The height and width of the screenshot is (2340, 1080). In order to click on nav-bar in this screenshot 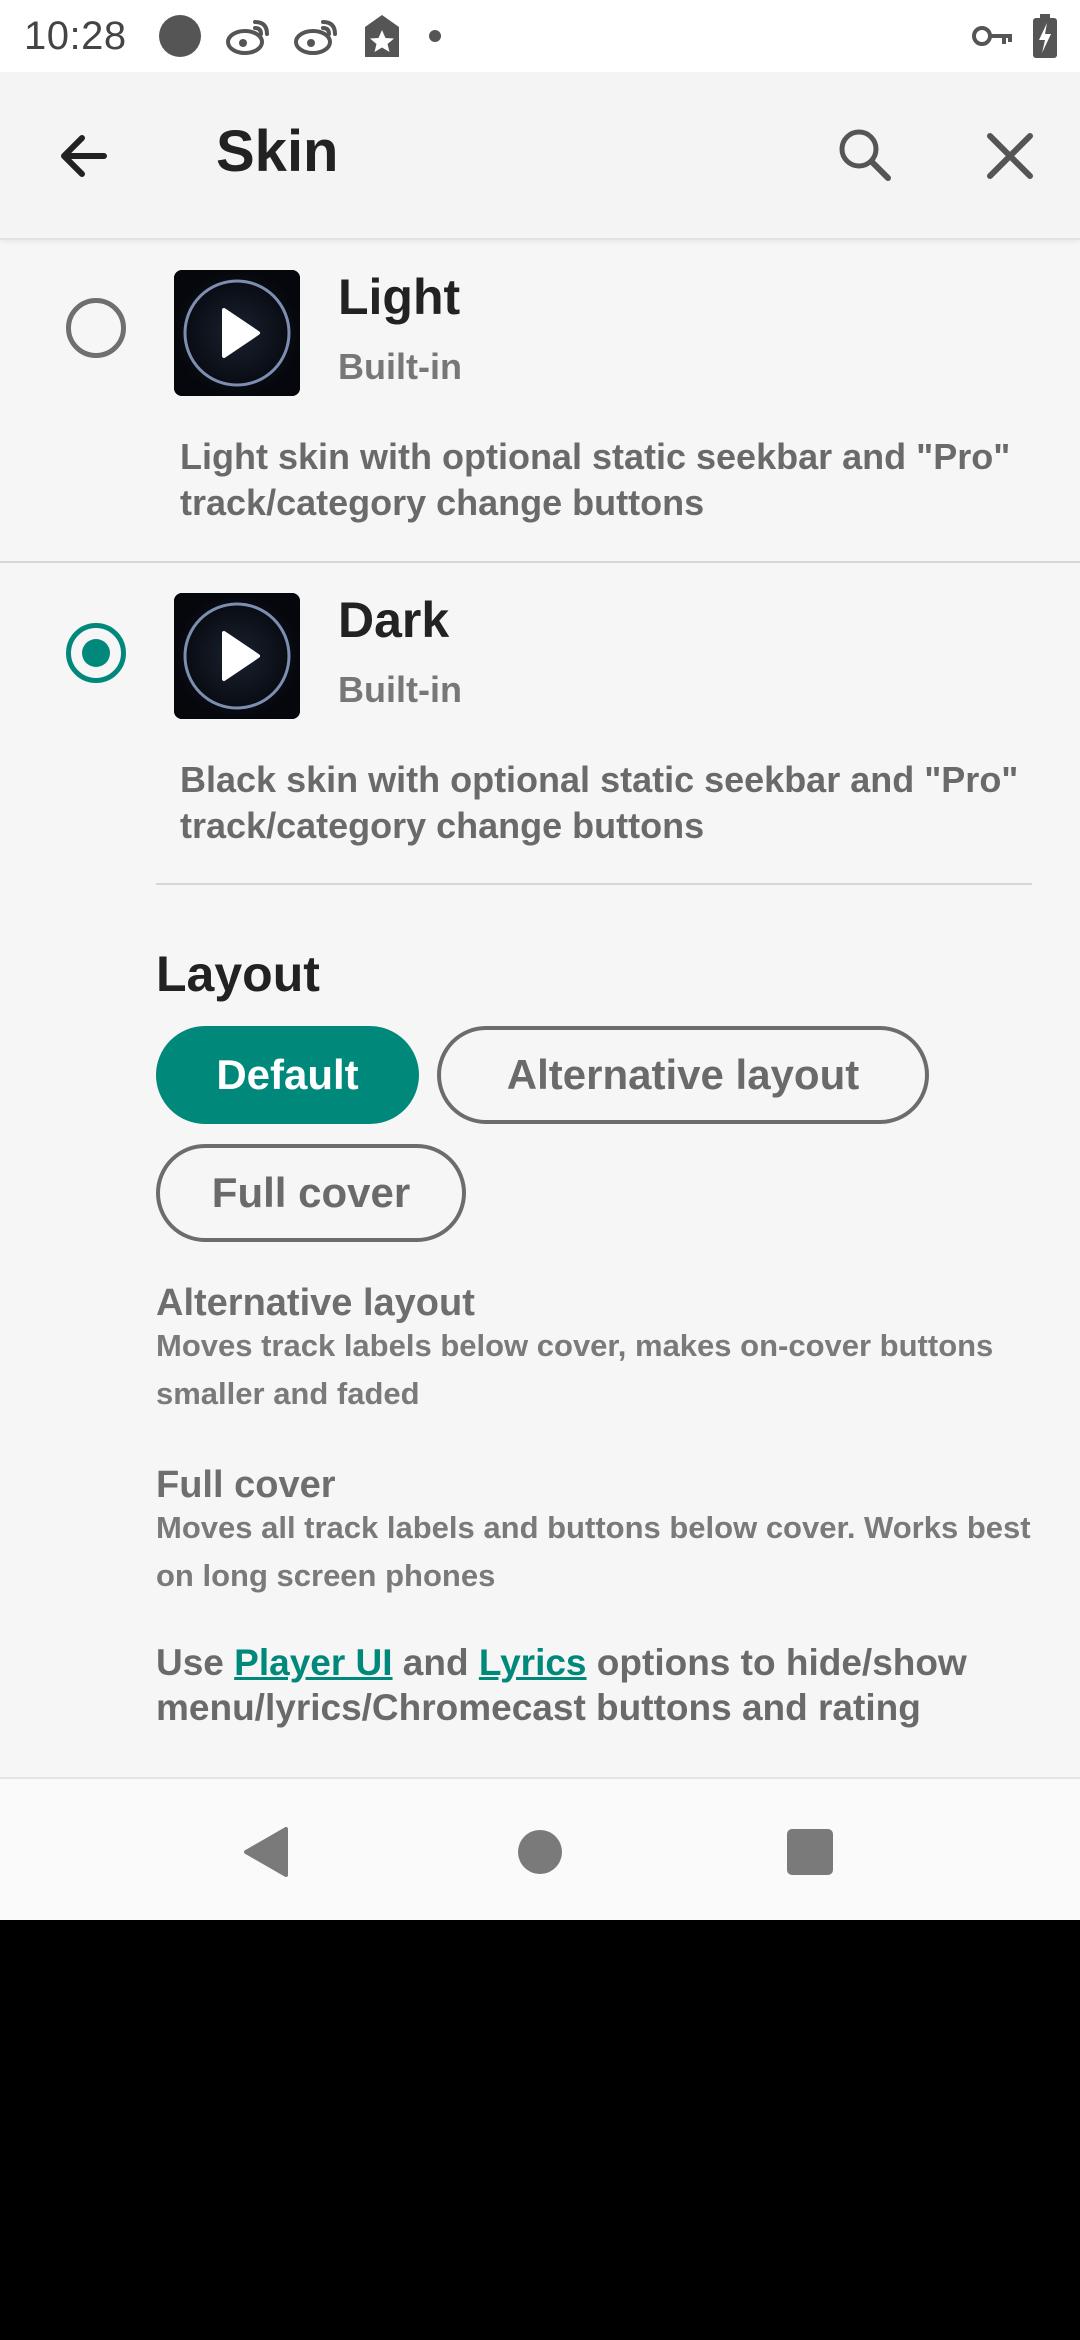, I will do `click(540, 1848)`.